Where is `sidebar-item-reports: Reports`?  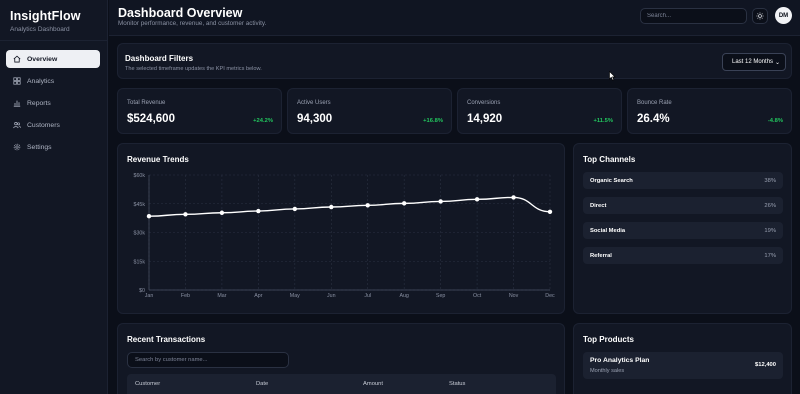
sidebar-item-reports: Reports is located at coordinates (53, 103).